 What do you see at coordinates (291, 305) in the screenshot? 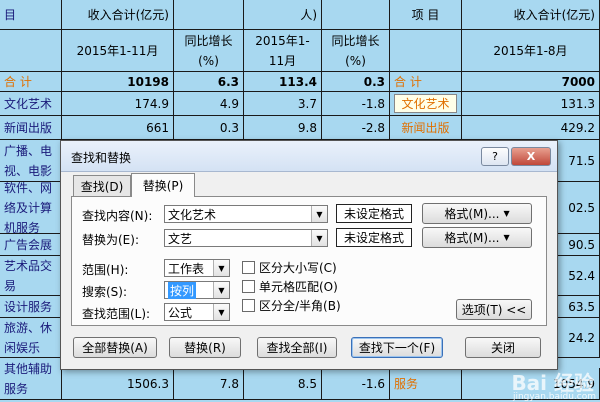
I see `match-width-checkbox: 区分全/半角(B)` at bounding box center [291, 305].